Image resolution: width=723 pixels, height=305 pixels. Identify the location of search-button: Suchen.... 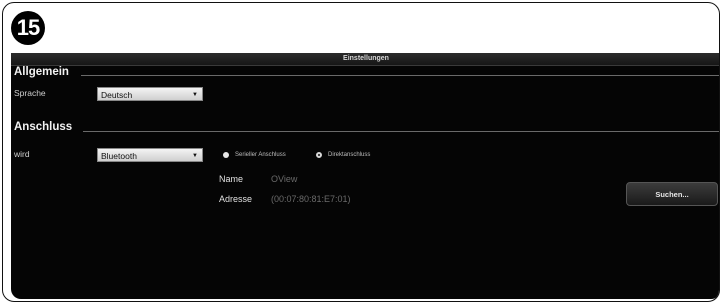
(672, 194).